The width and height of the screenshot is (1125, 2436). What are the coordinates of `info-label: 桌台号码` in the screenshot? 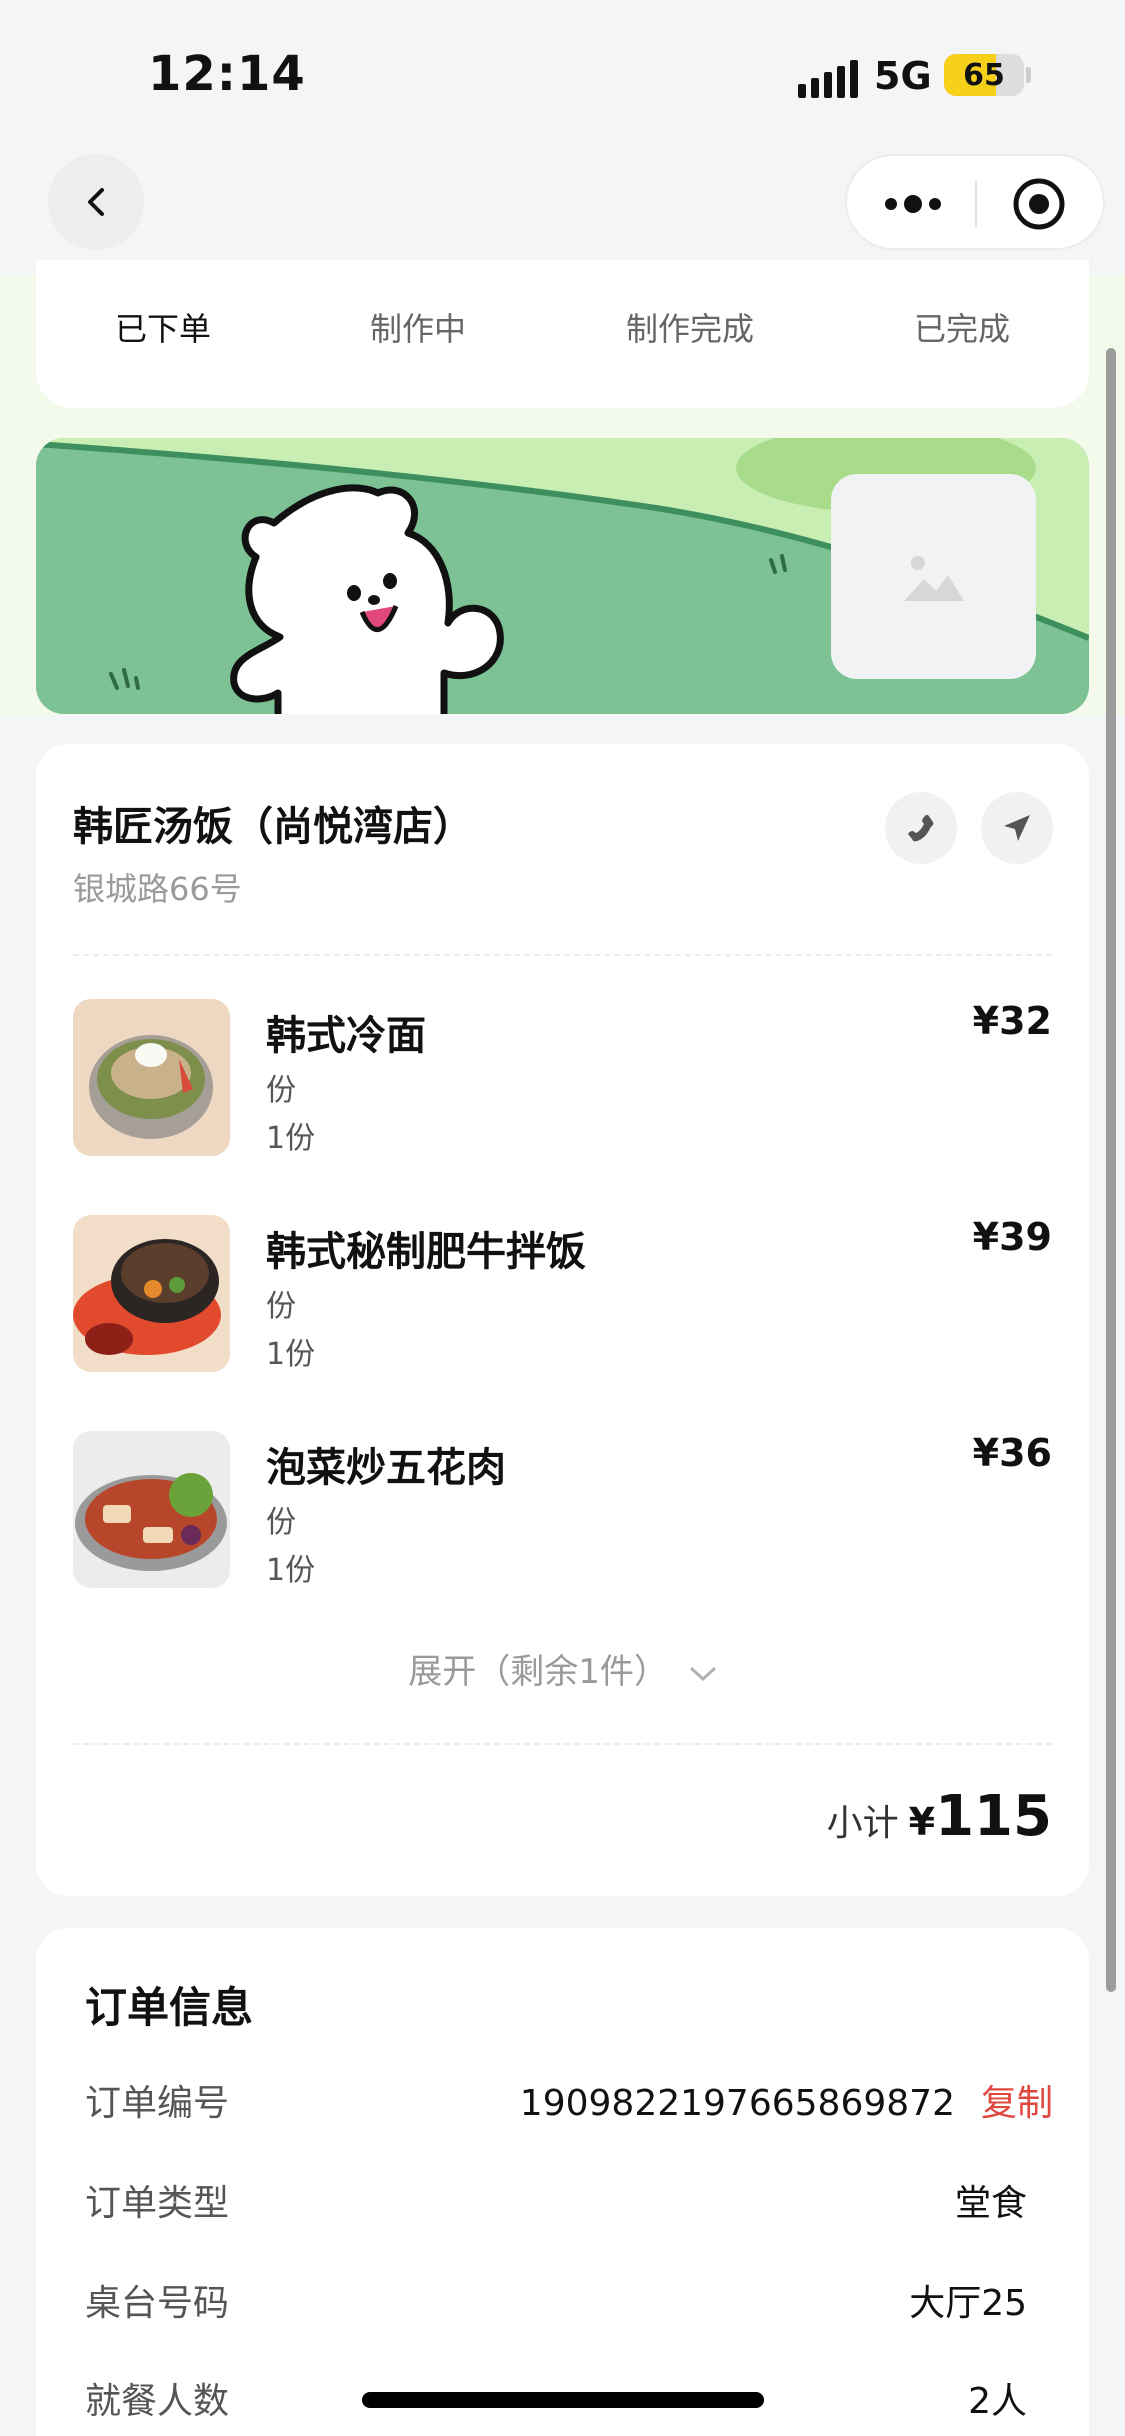 It's located at (157, 2303).